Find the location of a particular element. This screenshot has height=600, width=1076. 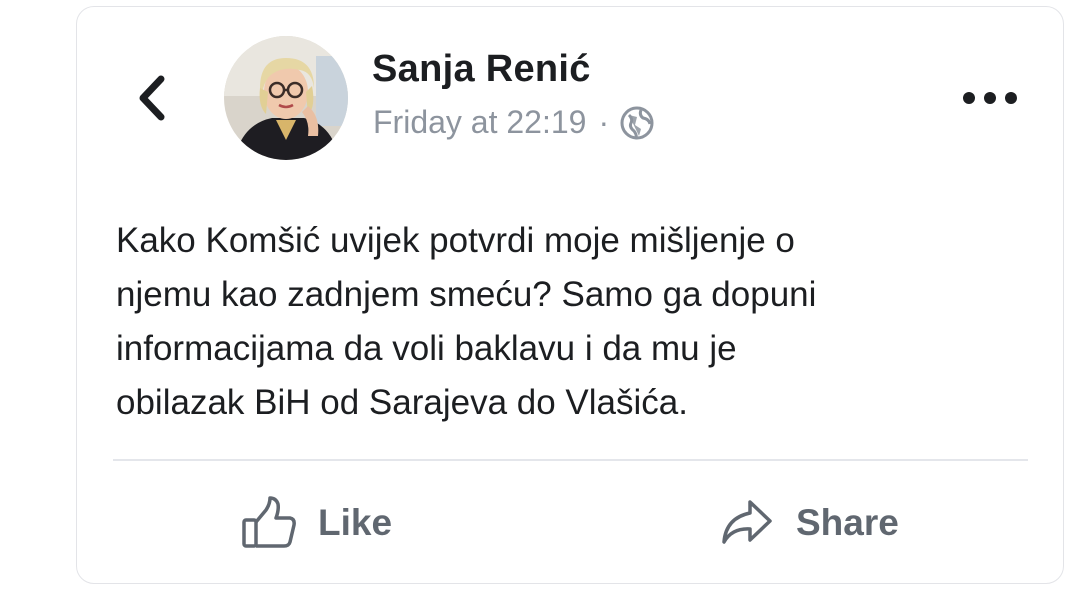

post-meta: Friday at 22:19 · is located at coordinates (514, 122).